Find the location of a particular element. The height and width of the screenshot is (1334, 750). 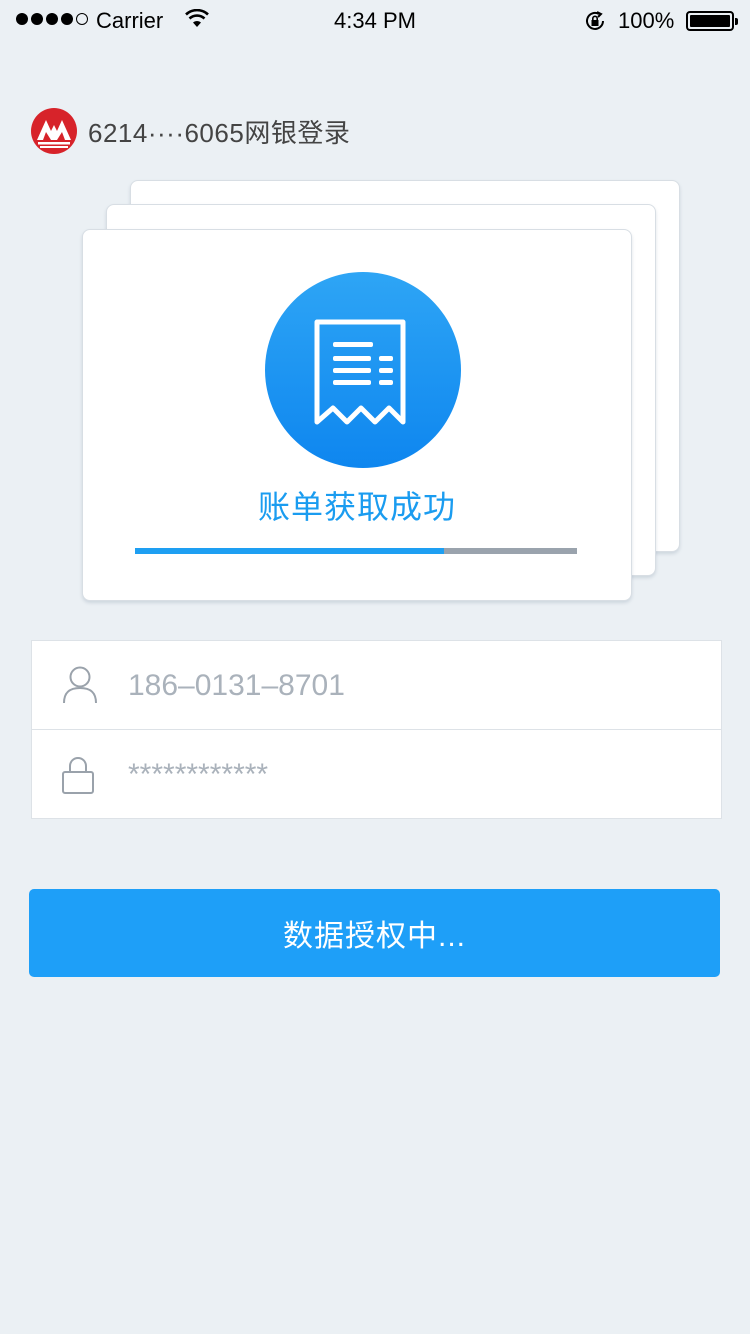

account-input is located at coordinates (408, 686).